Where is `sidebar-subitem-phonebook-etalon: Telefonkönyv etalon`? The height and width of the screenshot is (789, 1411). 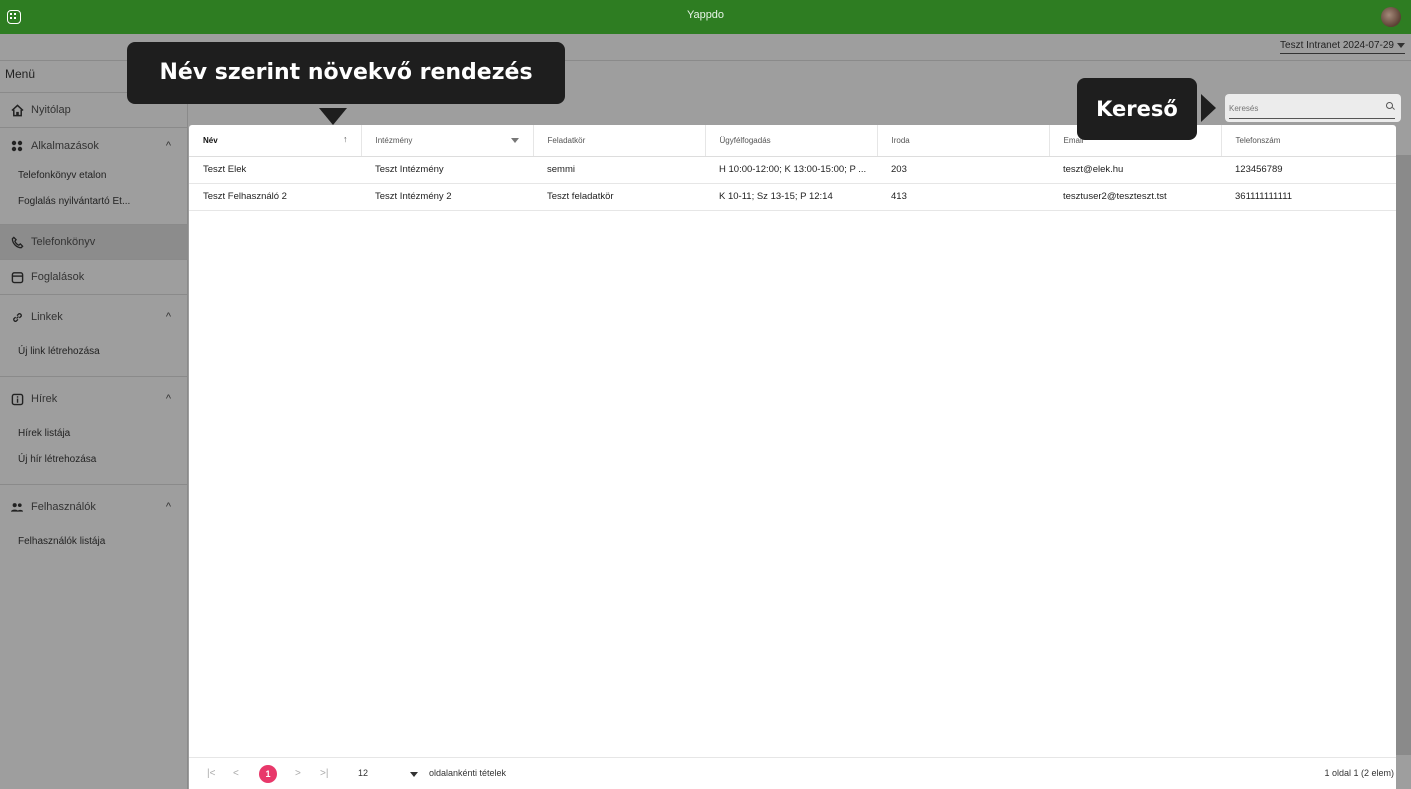 sidebar-subitem-phonebook-etalon: Telefonkönyv etalon is located at coordinates (93, 176).